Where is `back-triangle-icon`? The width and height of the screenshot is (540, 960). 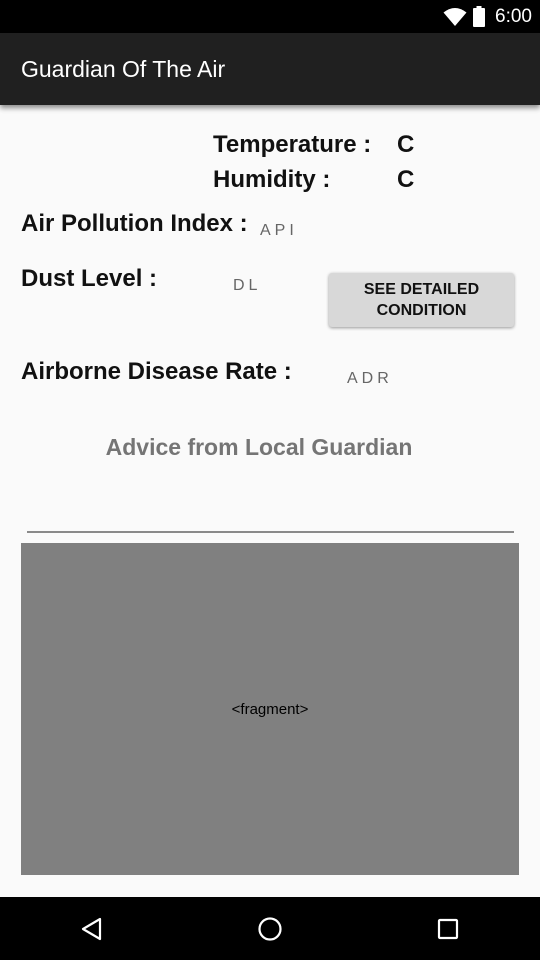 back-triangle-icon is located at coordinates (91, 928).